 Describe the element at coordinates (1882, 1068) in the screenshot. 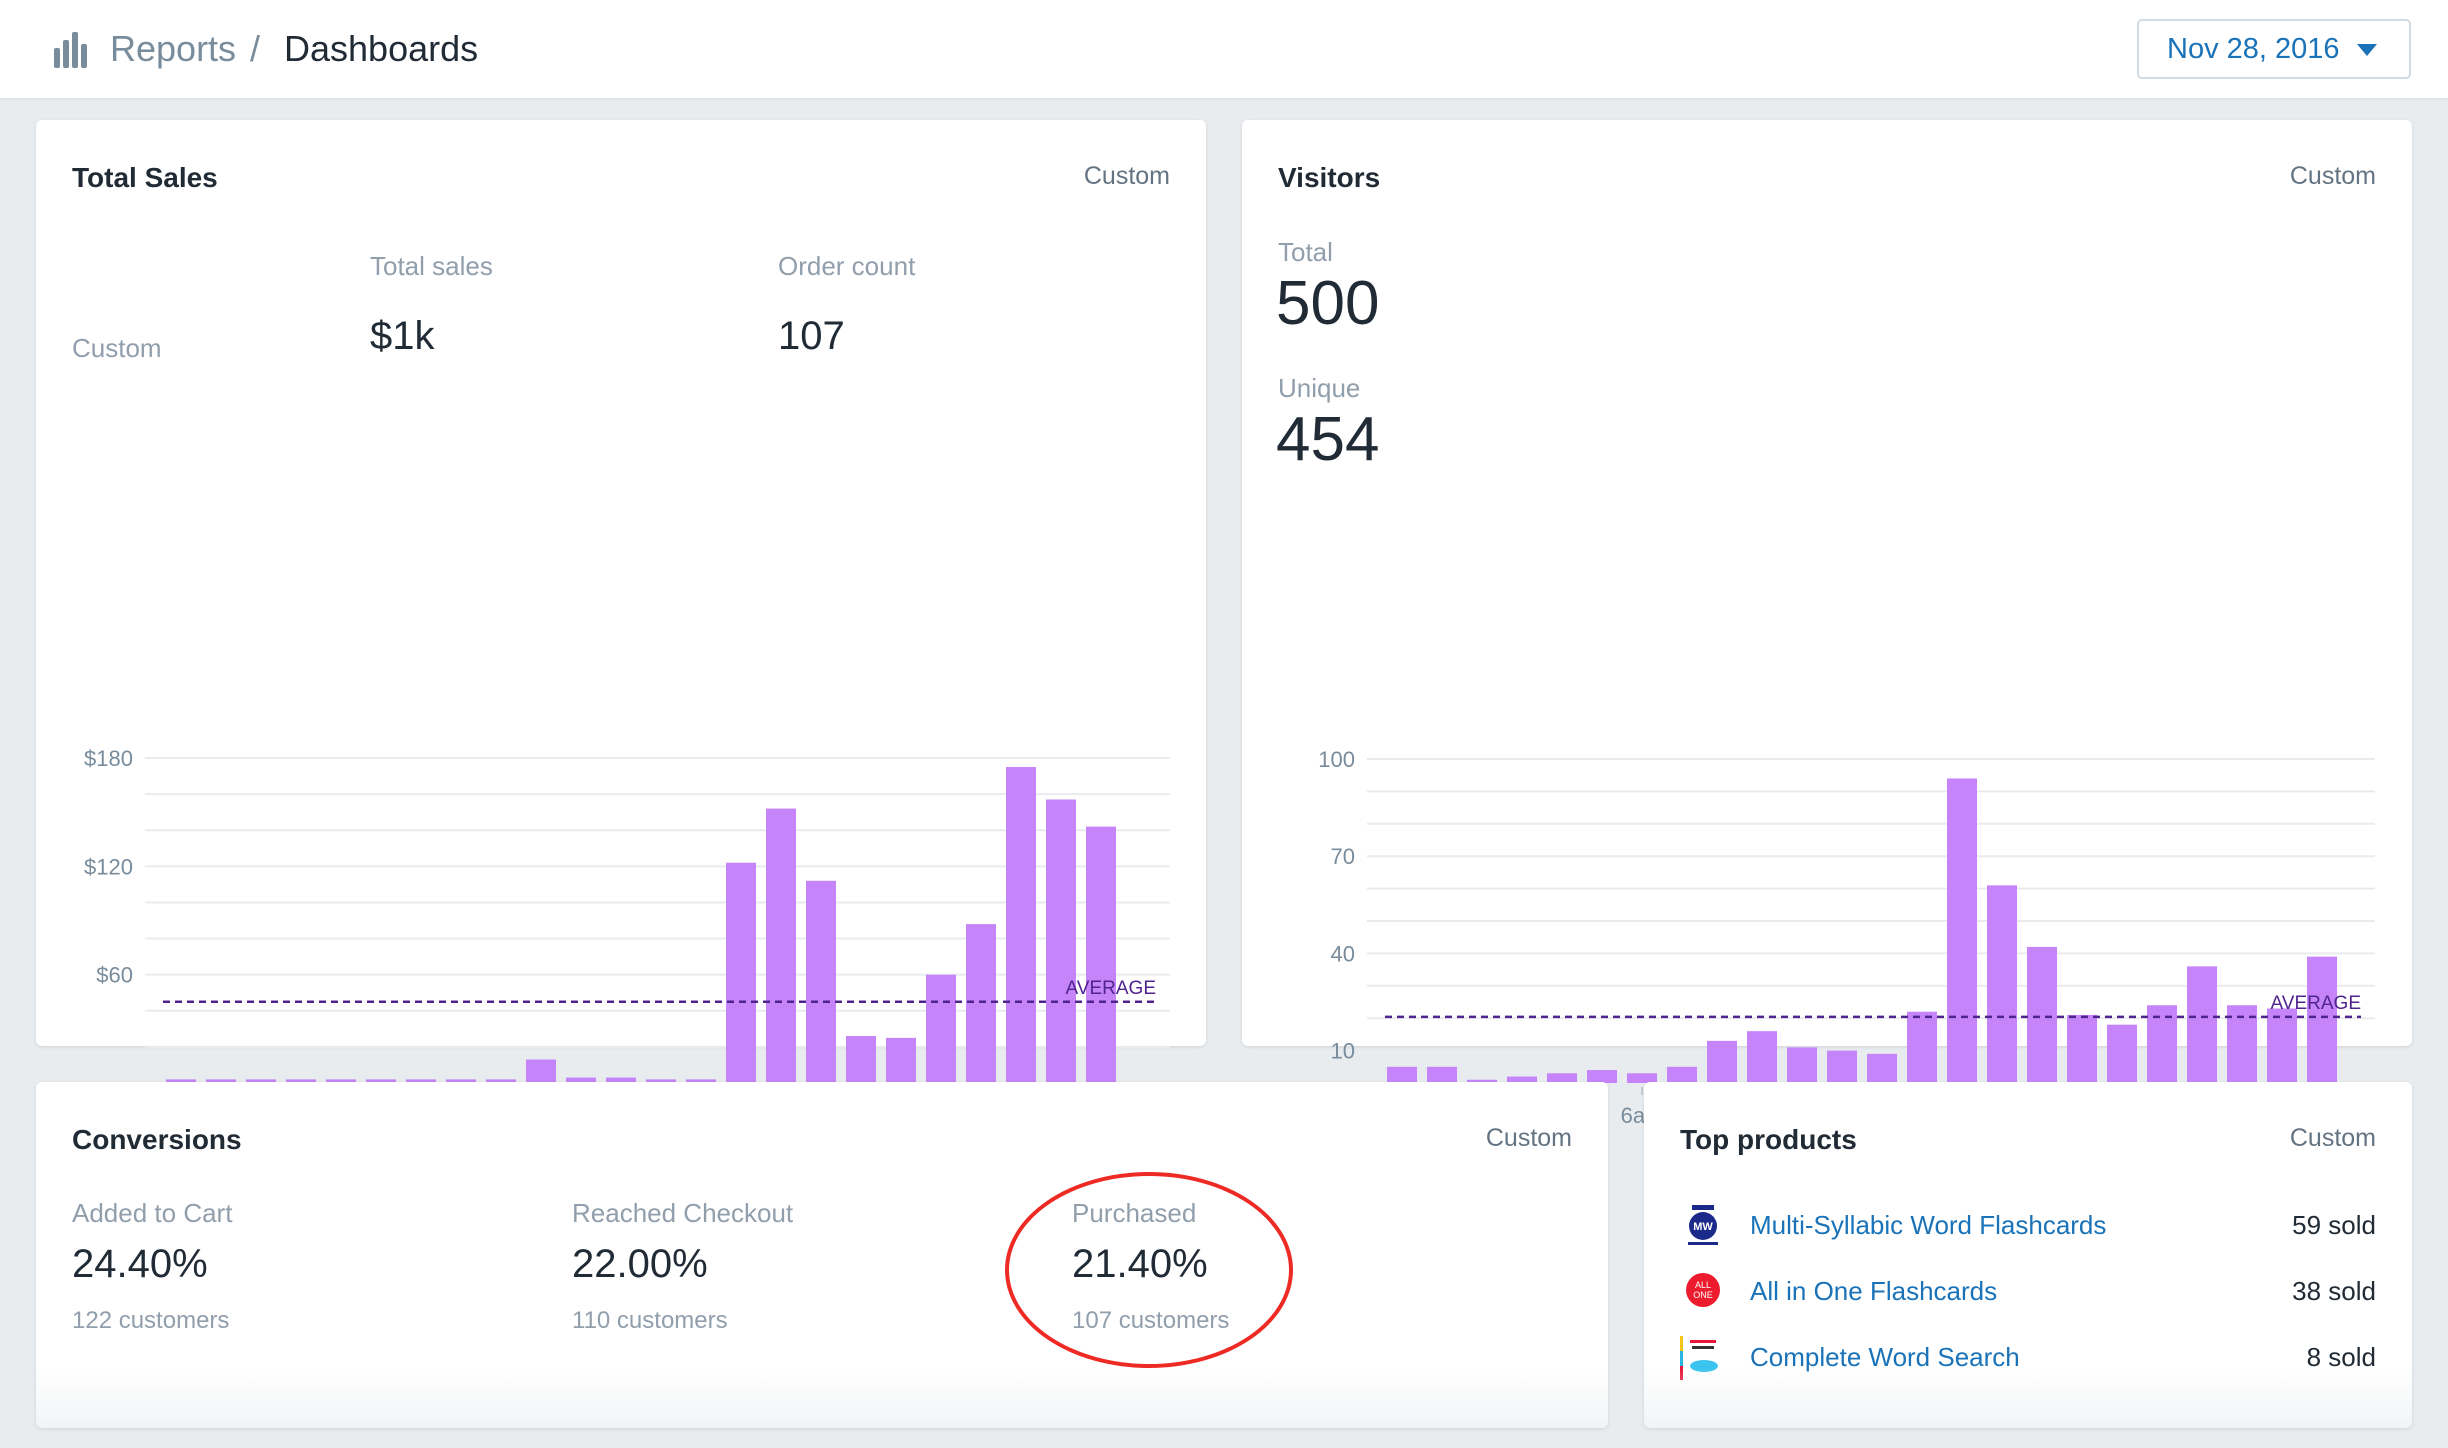

I see `bar-12pm` at that location.